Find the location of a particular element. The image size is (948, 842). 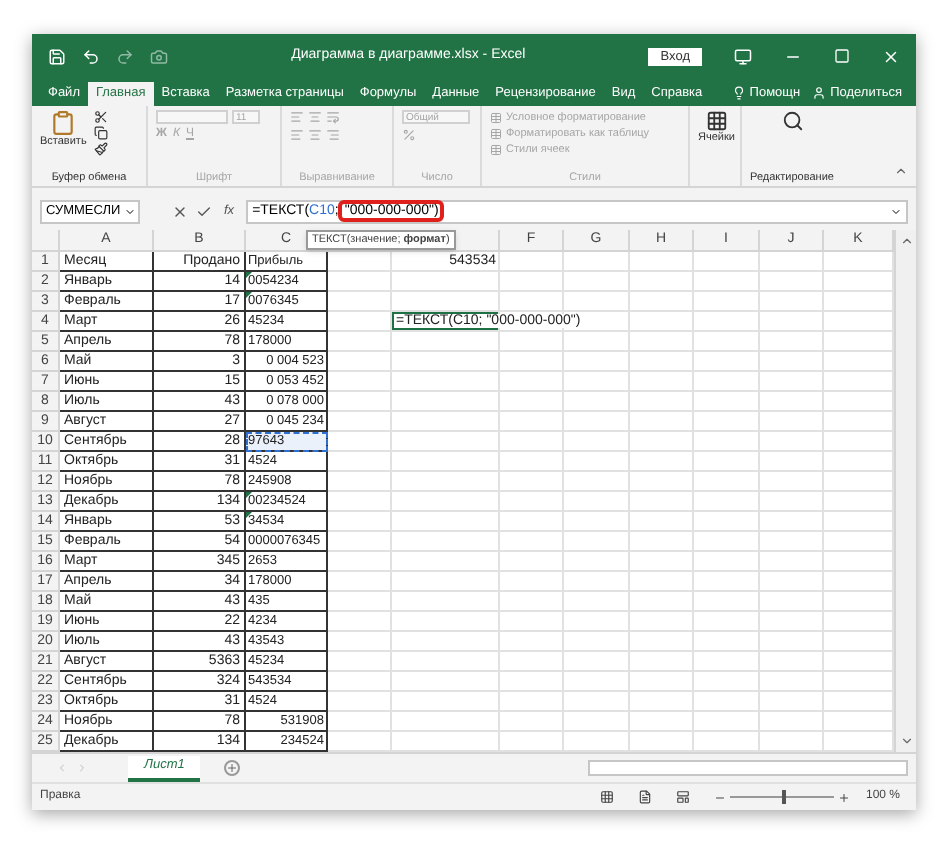

page-layout-icon is located at coordinates (644, 797).